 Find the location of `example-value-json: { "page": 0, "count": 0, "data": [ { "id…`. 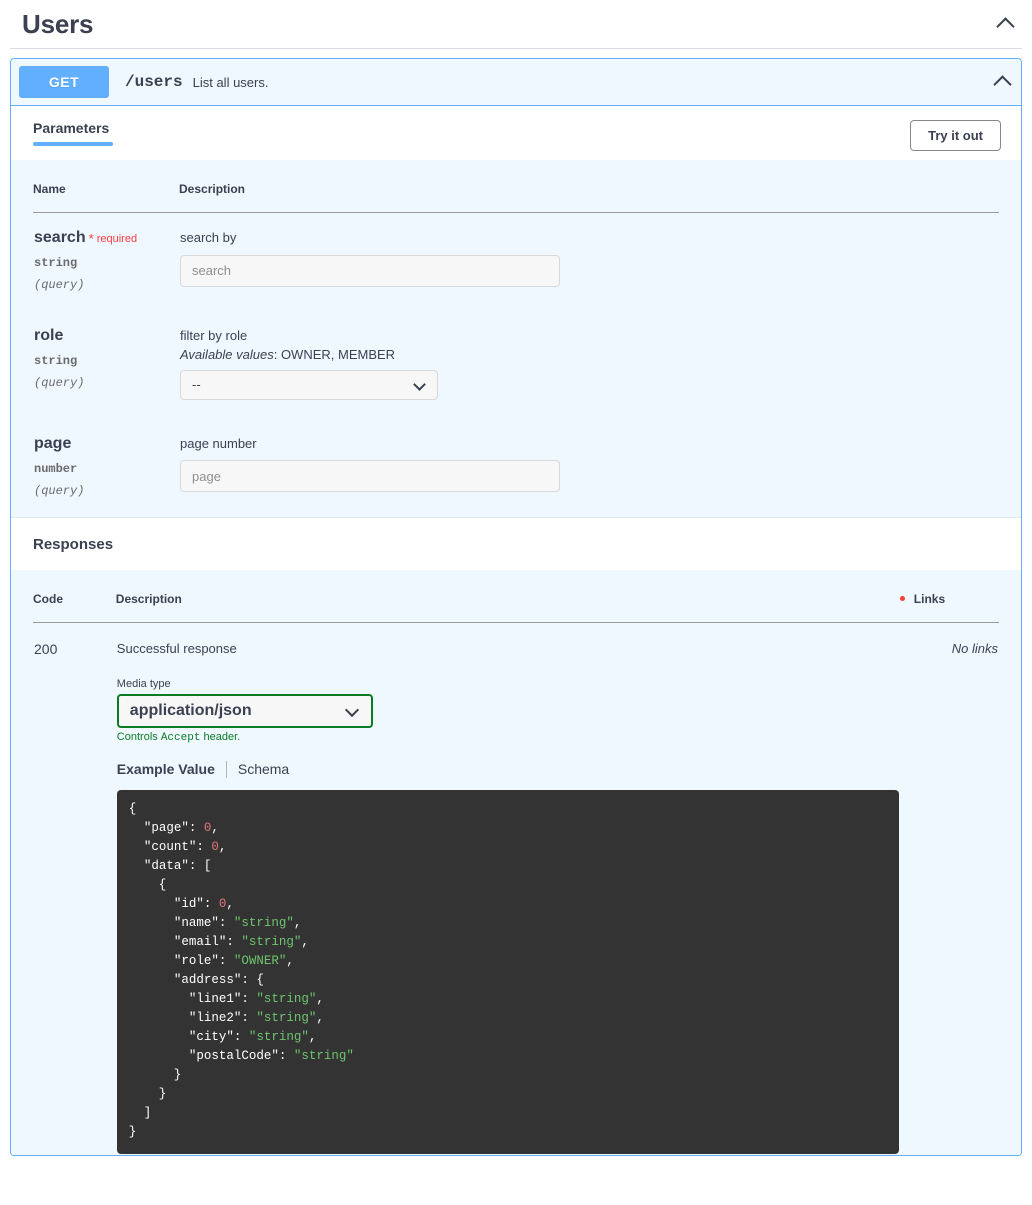

example-value-json: { "page": 0, "count": 0, "data": [ { "id… is located at coordinates (241, 970).